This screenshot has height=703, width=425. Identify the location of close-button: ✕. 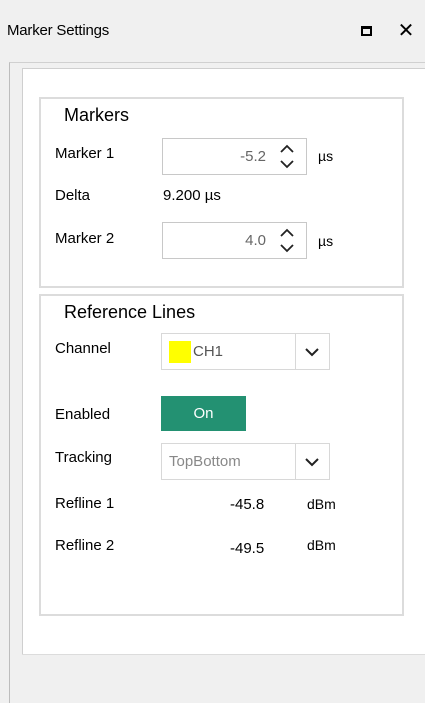
(406, 31).